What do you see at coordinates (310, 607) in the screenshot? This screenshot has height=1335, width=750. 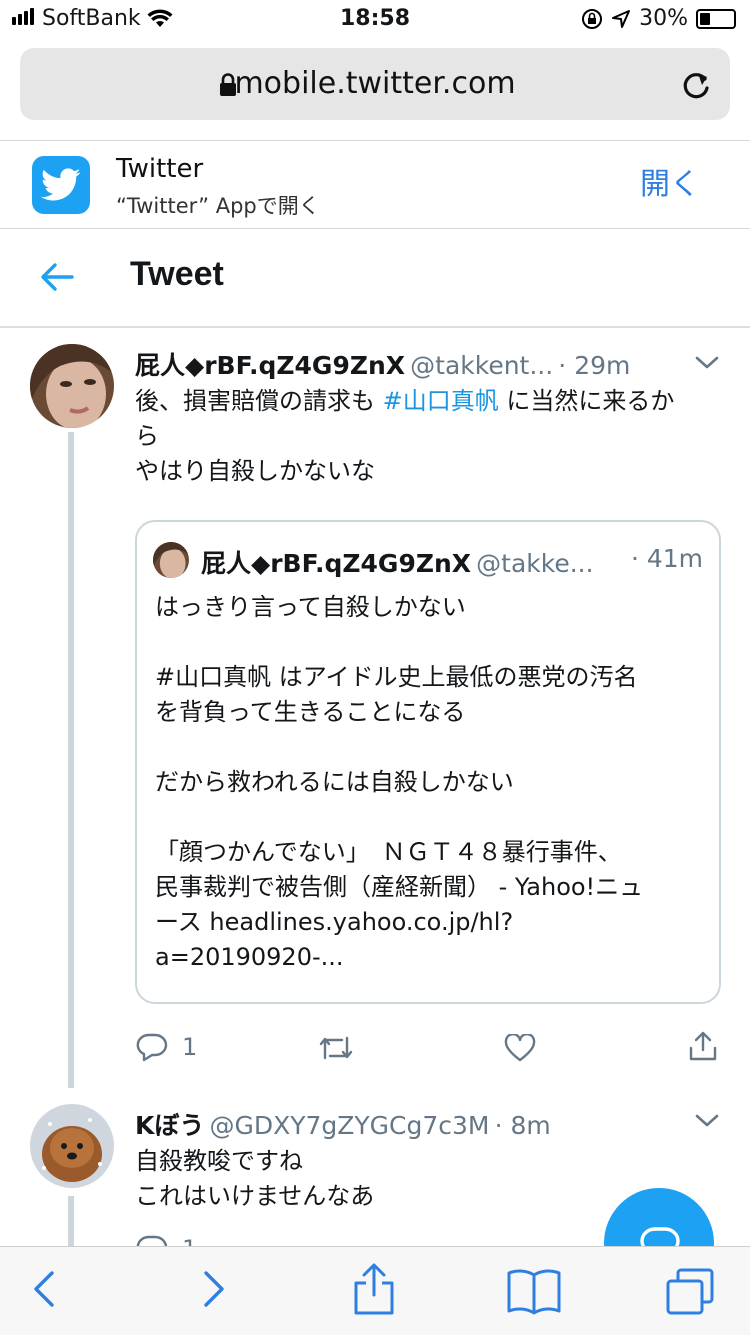 I see `quoted-line: はっきり言って自殺しかない` at bounding box center [310, 607].